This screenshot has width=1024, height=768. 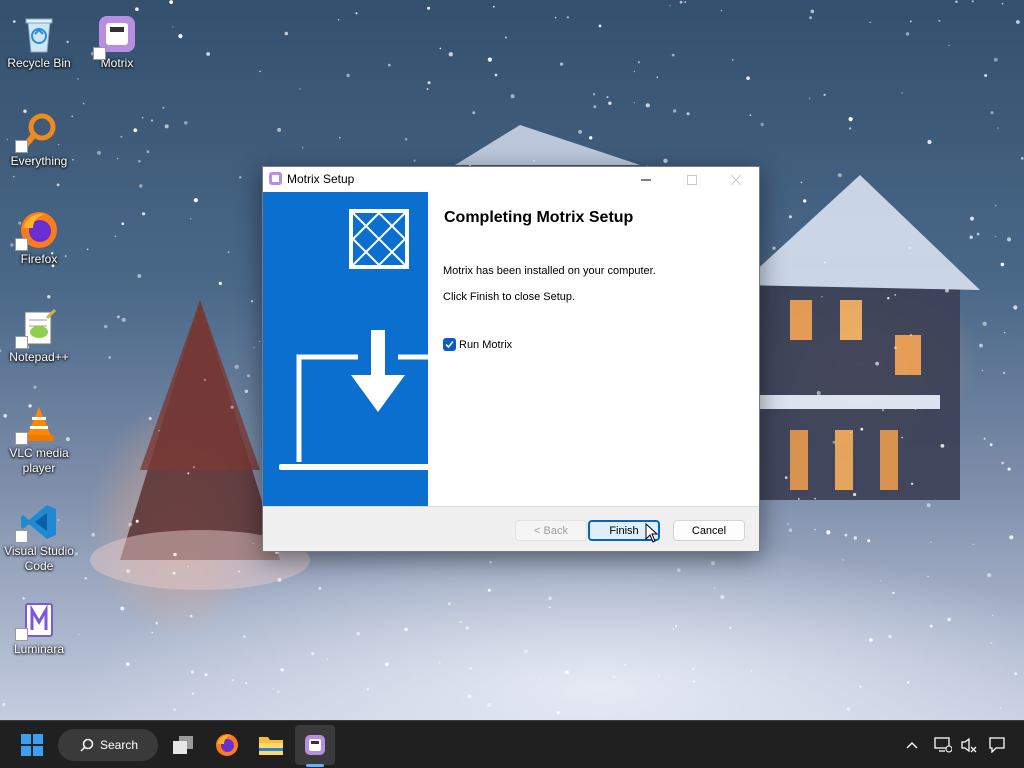 What do you see at coordinates (39, 49) in the screenshot?
I see `desktop-icon-recycle-bin: Recycle Bin` at bounding box center [39, 49].